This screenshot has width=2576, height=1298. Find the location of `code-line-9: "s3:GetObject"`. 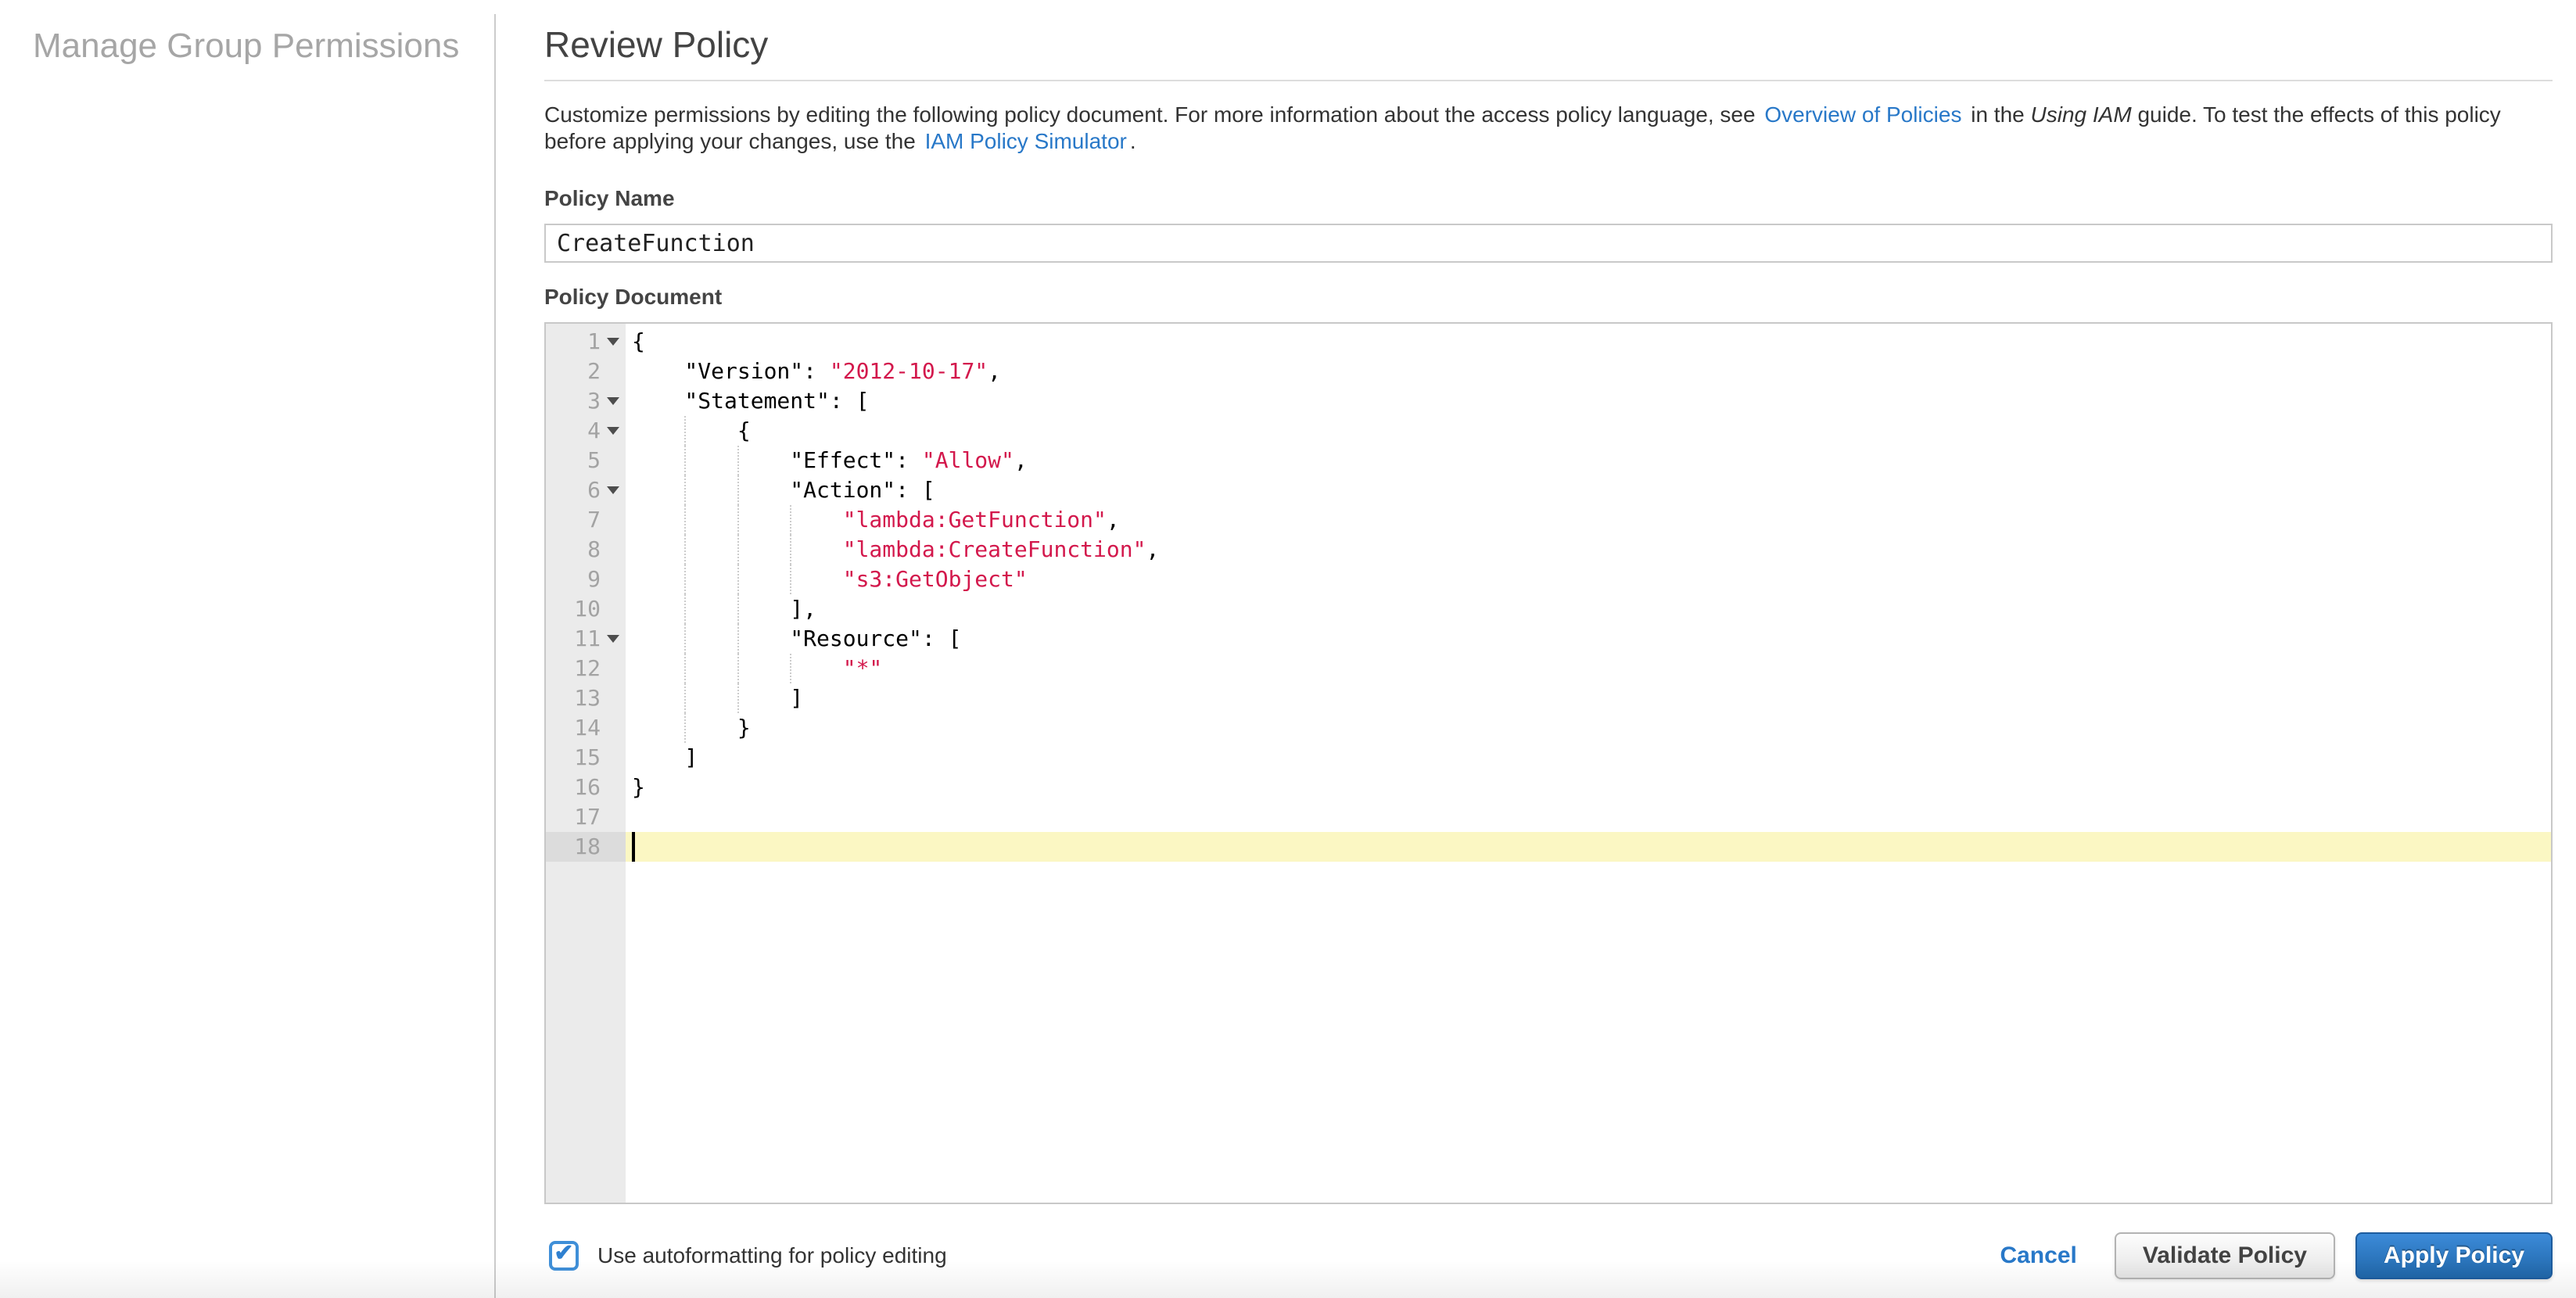

code-line-9: "s3:GetObject" is located at coordinates (1588, 579).